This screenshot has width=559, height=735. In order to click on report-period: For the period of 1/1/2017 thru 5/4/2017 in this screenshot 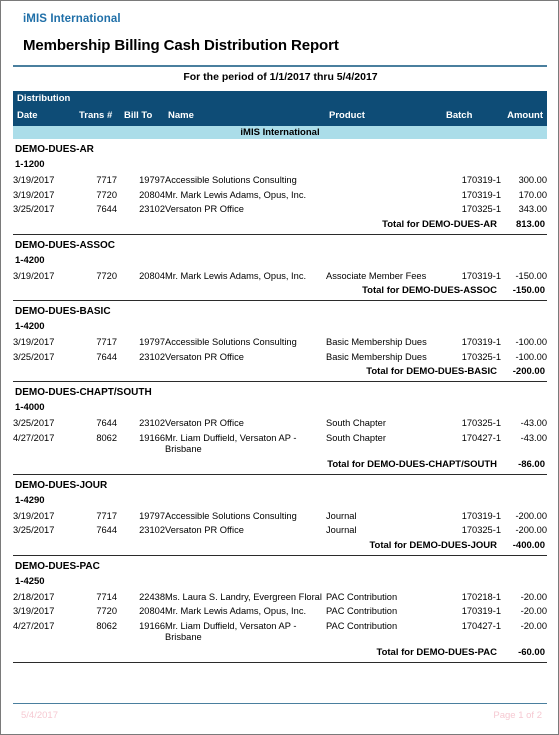, I will do `click(280, 77)`.